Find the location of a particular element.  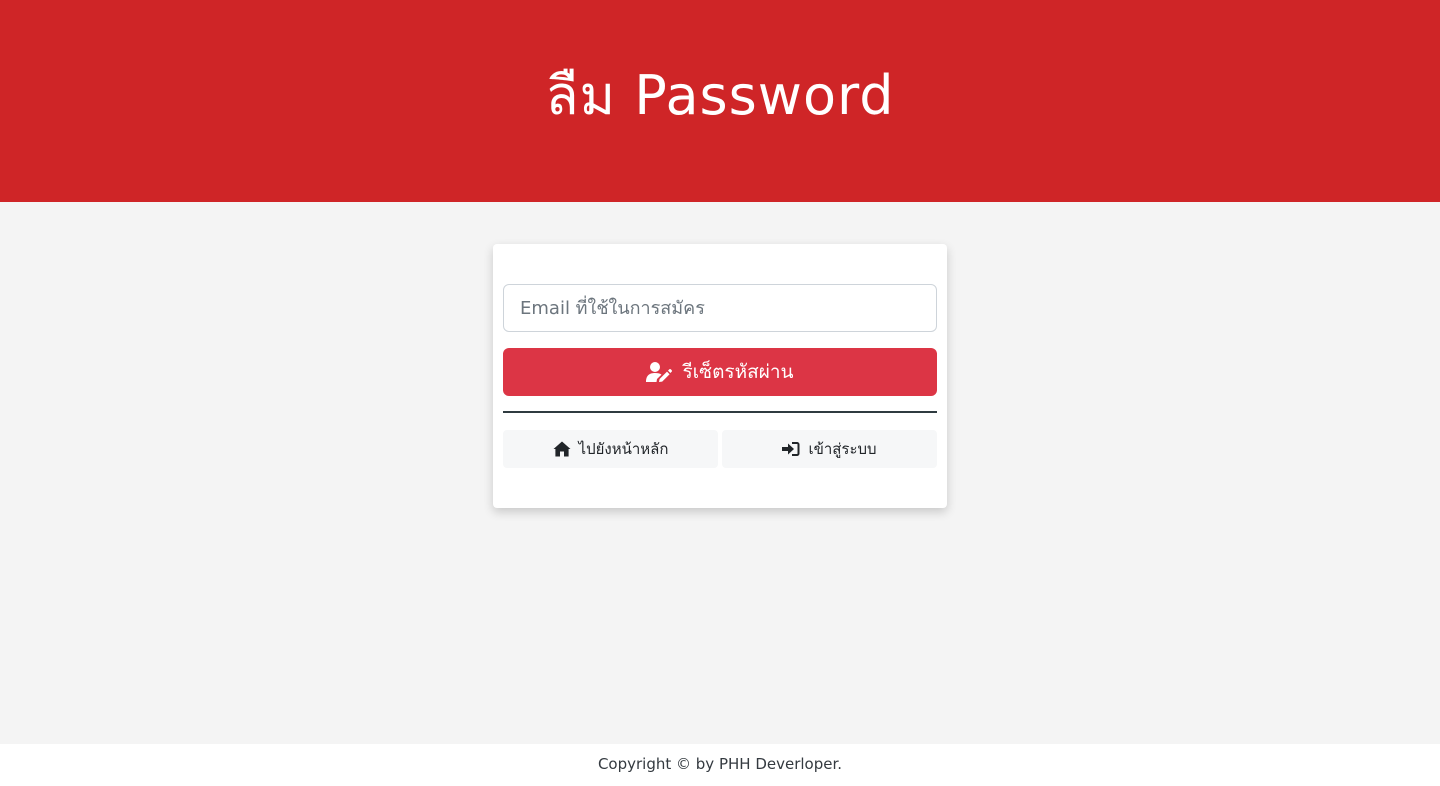

copyright-text: Copyright © by PHH Deverloper. is located at coordinates (720, 764).